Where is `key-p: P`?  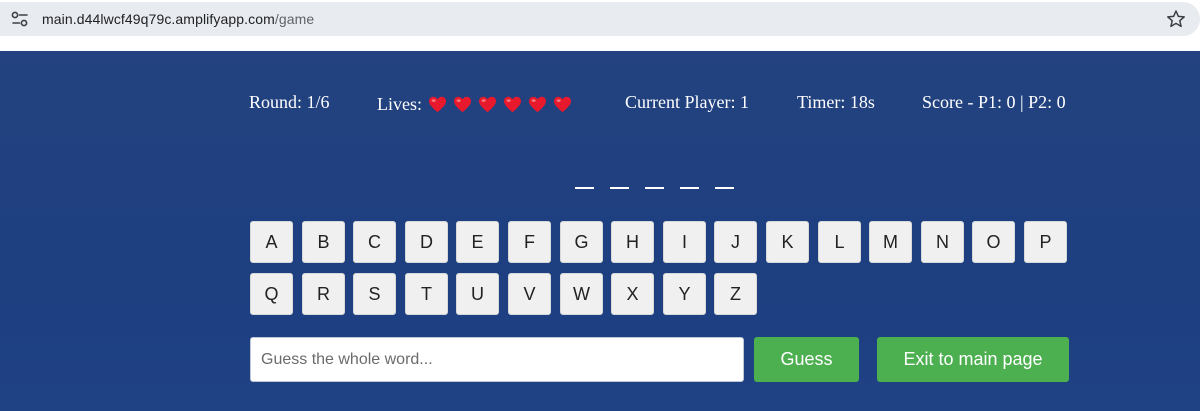
key-p: P is located at coordinates (1045, 242).